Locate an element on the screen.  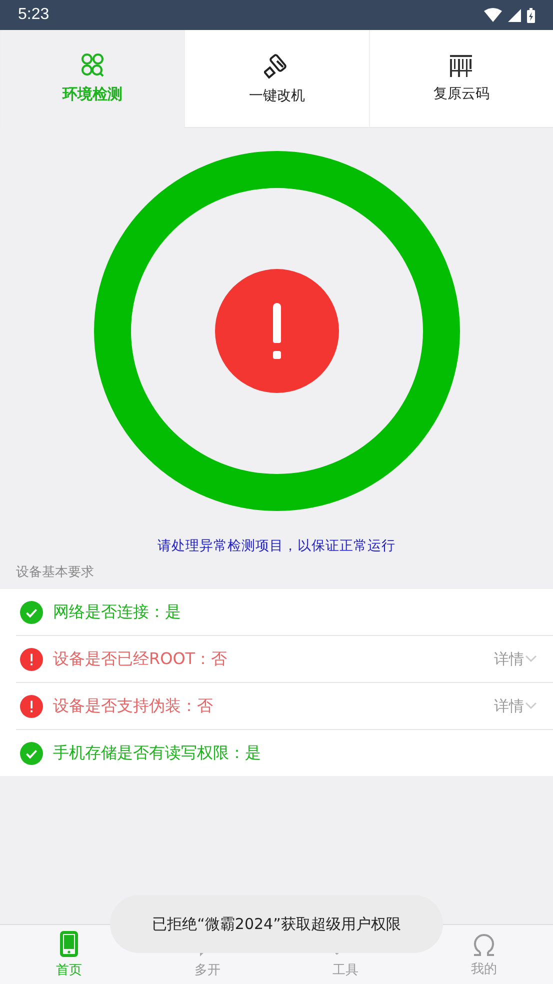
tab: 复原云码 is located at coordinates (460, 79).